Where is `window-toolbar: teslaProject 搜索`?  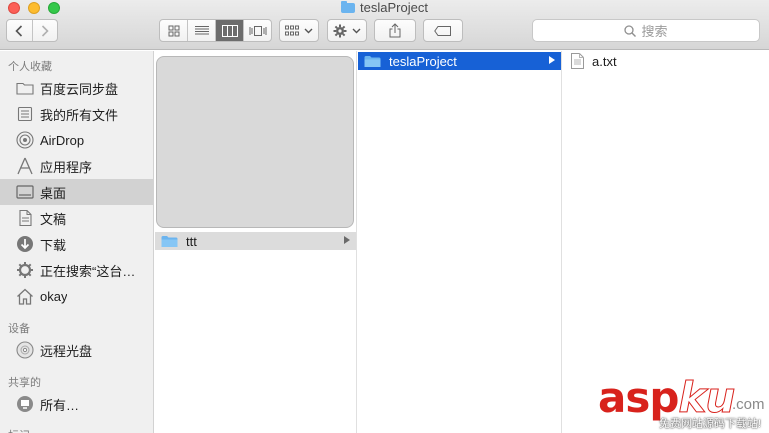 window-toolbar: teslaProject 搜索 is located at coordinates (384, 25).